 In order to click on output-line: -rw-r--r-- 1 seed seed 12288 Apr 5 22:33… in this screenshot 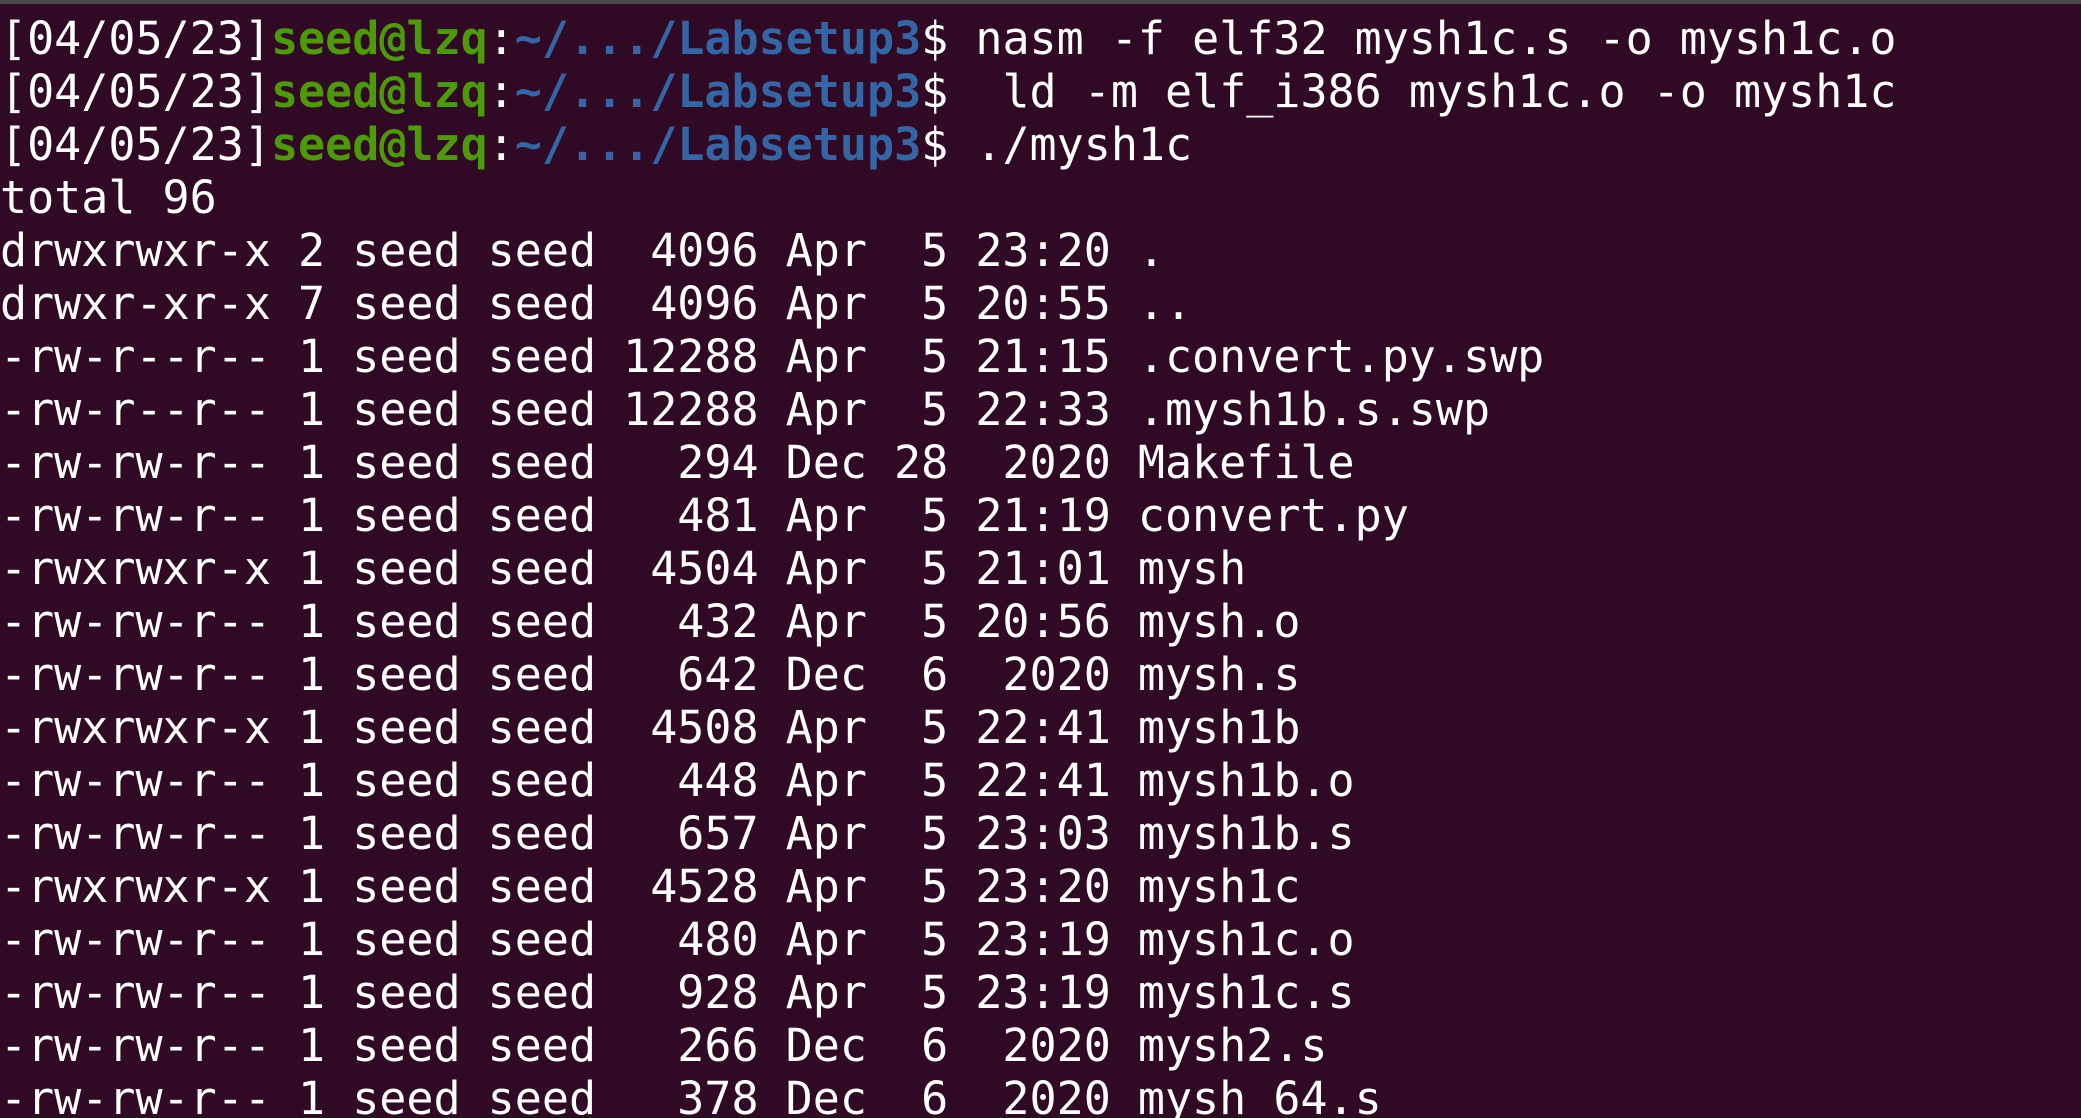, I will do `click(745, 409)`.